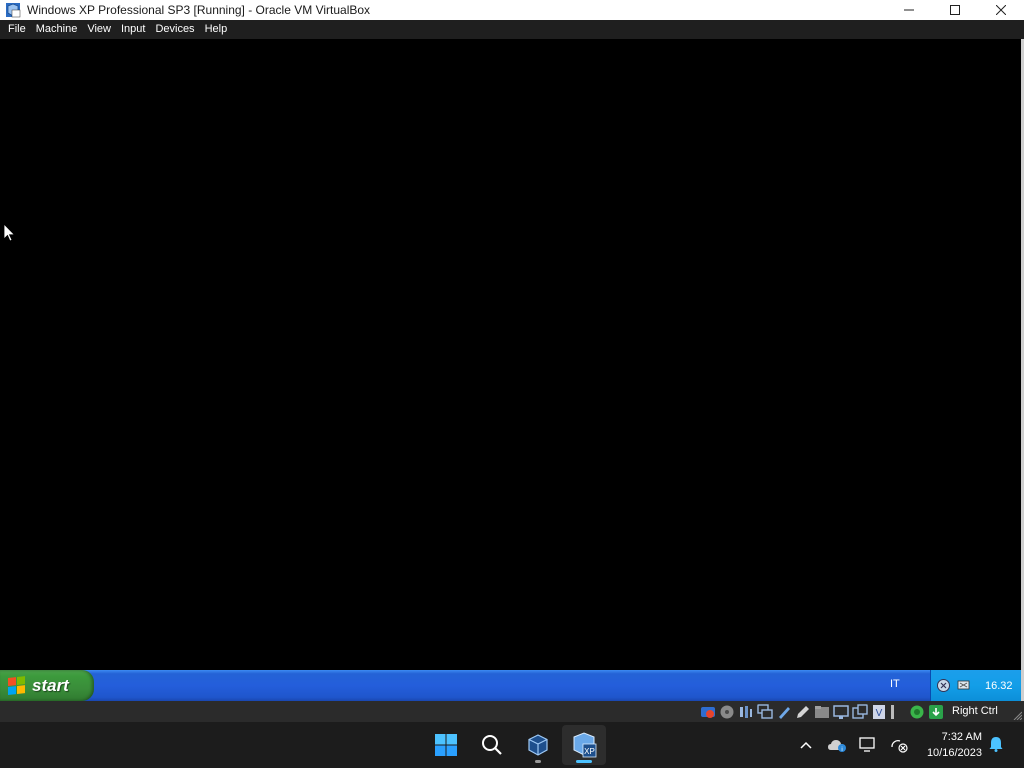 Image resolution: width=1024 pixels, height=768 pixels. Describe the element at coordinates (975, 685) in the screenshot. I see `xp-notification-area: 16.32` at that location.